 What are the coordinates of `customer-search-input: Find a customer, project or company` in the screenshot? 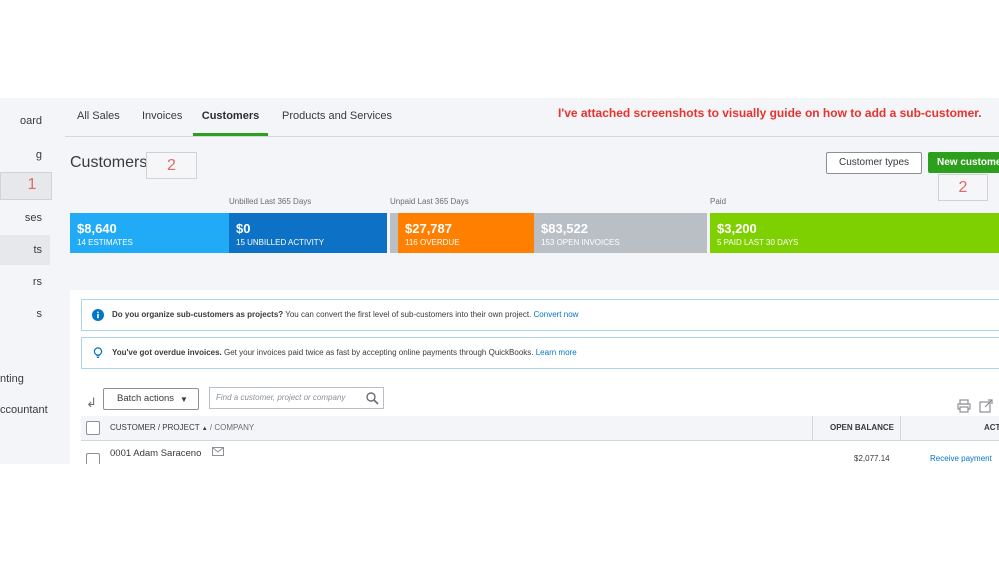 It's located at (296, 398).